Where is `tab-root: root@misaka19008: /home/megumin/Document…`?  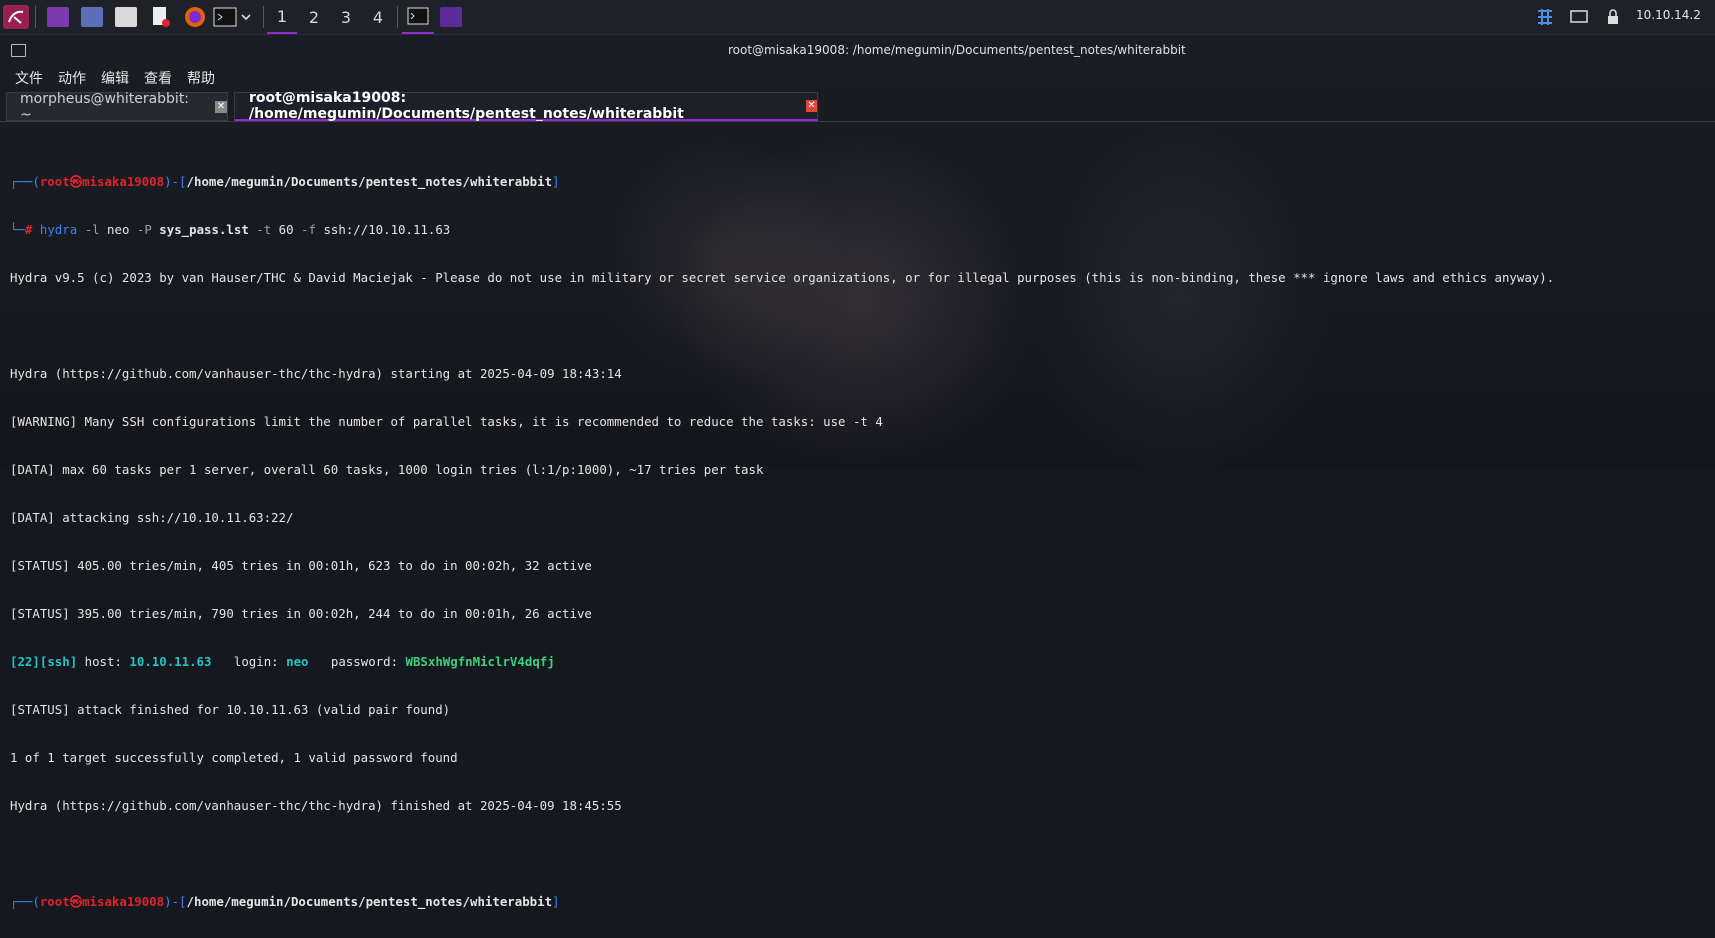 tab-root: root@misaka19008: /home/megumin/Document… is located at coordinates (526, 106).